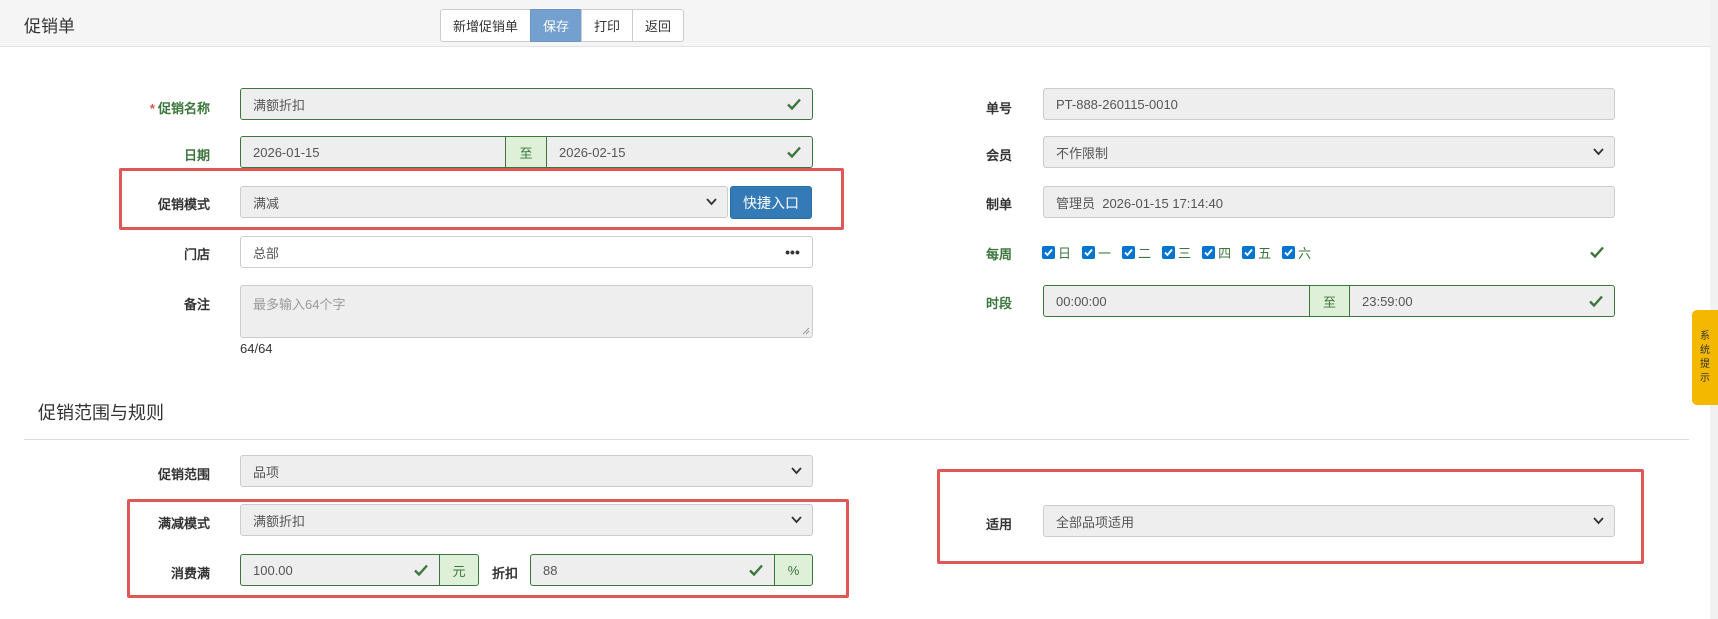 The width and height of the screenshot is (1718, 619). What do you see at coordinates (486, 25) in the screenshot?
I see `new-promotion-button: 新增促销单` at bounding box center [486, 25].